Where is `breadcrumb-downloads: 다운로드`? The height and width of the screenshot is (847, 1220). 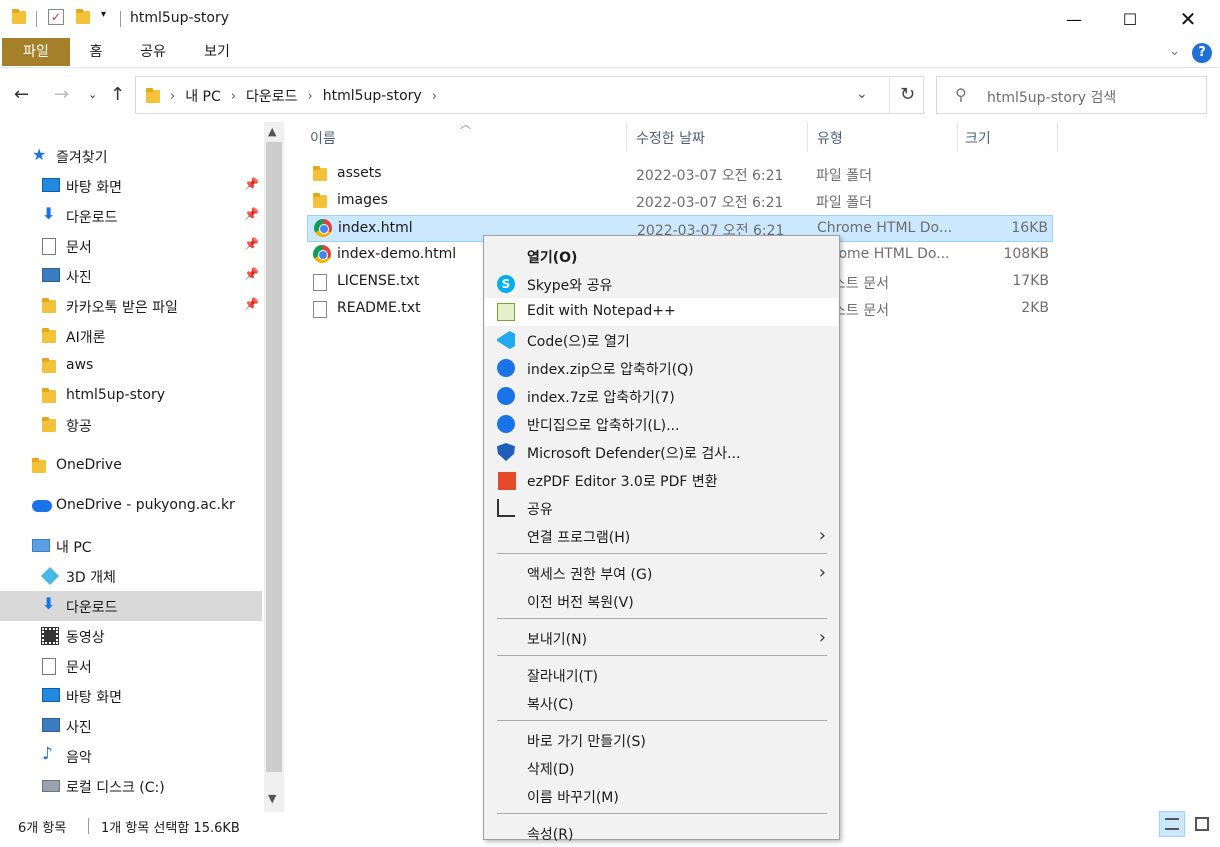 breadcrumb-downloads: 다운로드 is located at coordinates (272, 96).